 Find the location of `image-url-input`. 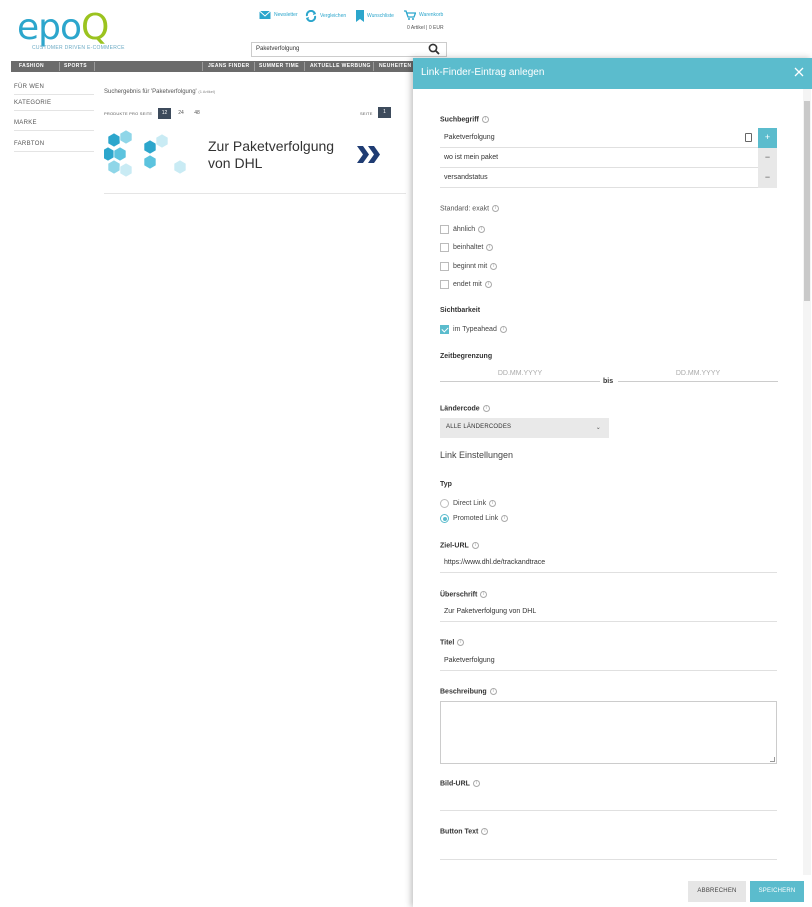

image-url-input is located at coordinates (608, 801).